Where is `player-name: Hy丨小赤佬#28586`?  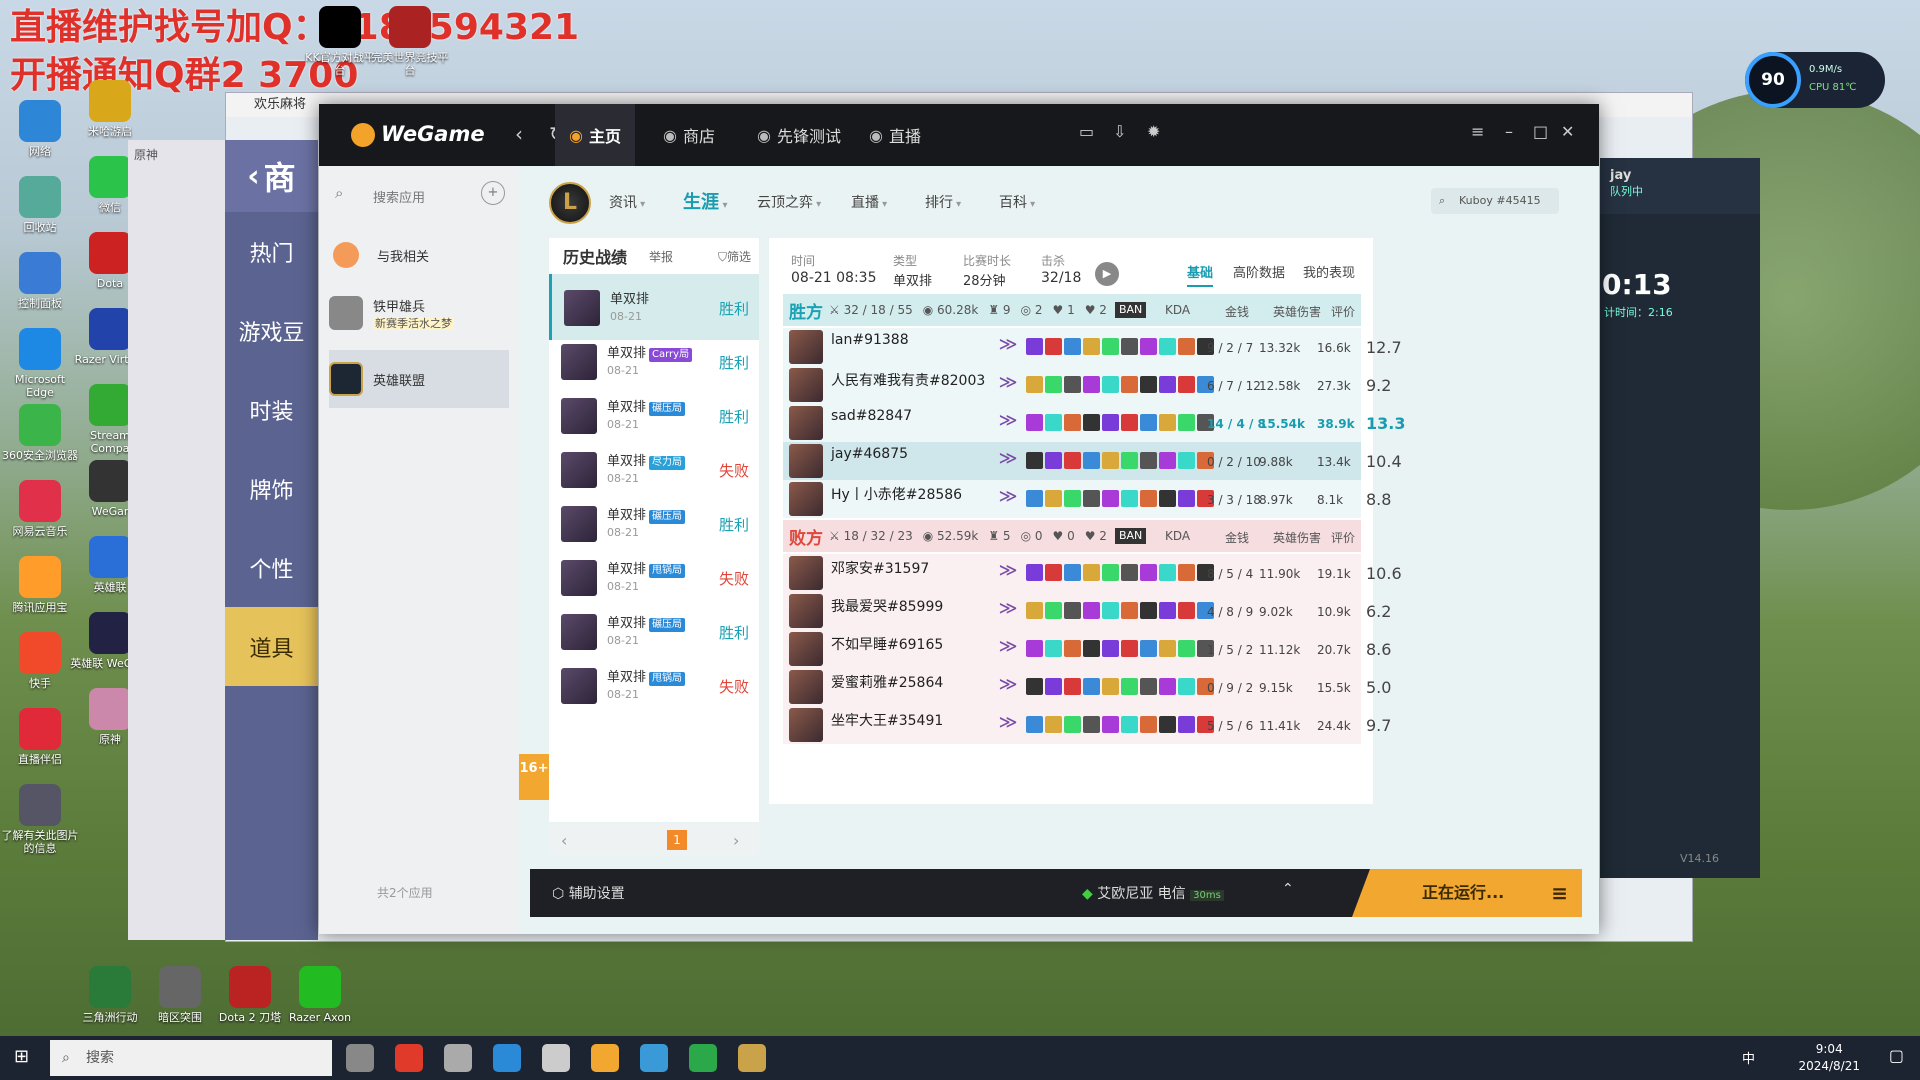
player-name: Hy丨小赤佬#28586 is located at coordinates (896, 494).